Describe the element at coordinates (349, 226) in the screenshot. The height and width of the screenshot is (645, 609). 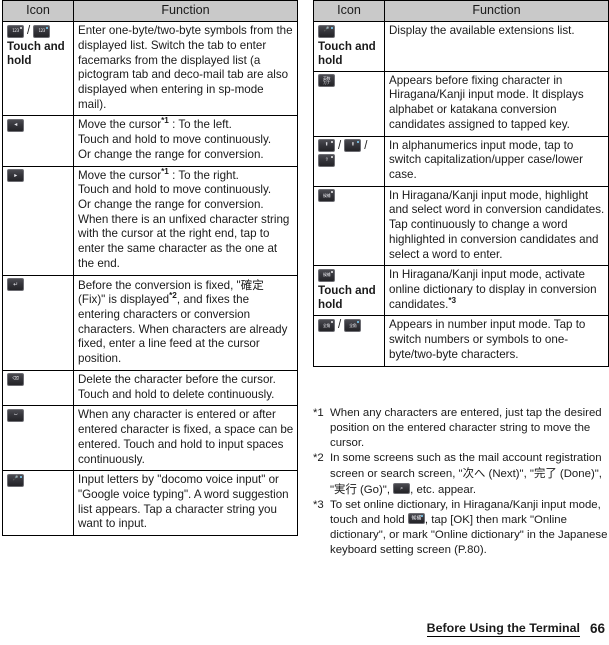
I see `icon-cell: 候補` at that location.